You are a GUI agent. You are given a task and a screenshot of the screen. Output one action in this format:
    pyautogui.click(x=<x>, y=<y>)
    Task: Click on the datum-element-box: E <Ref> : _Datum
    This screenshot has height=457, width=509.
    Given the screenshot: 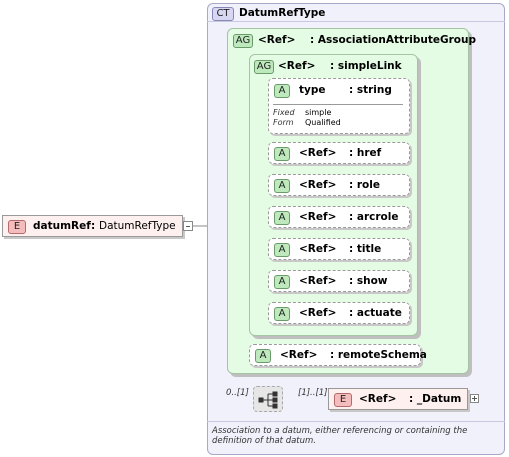 What is the action you would take?
    pyautogui.click(x=398, y=399)
    